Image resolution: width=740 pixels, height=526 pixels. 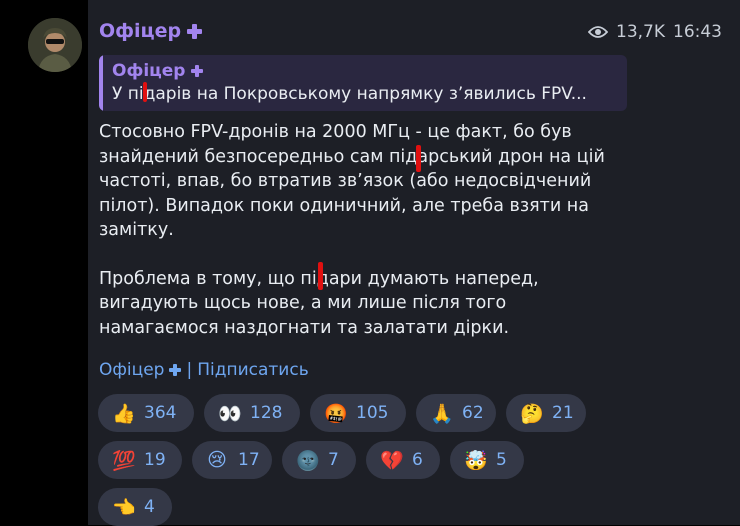 I want to click on reaction-pray: 🙏 62, so click(x=456, y=413).